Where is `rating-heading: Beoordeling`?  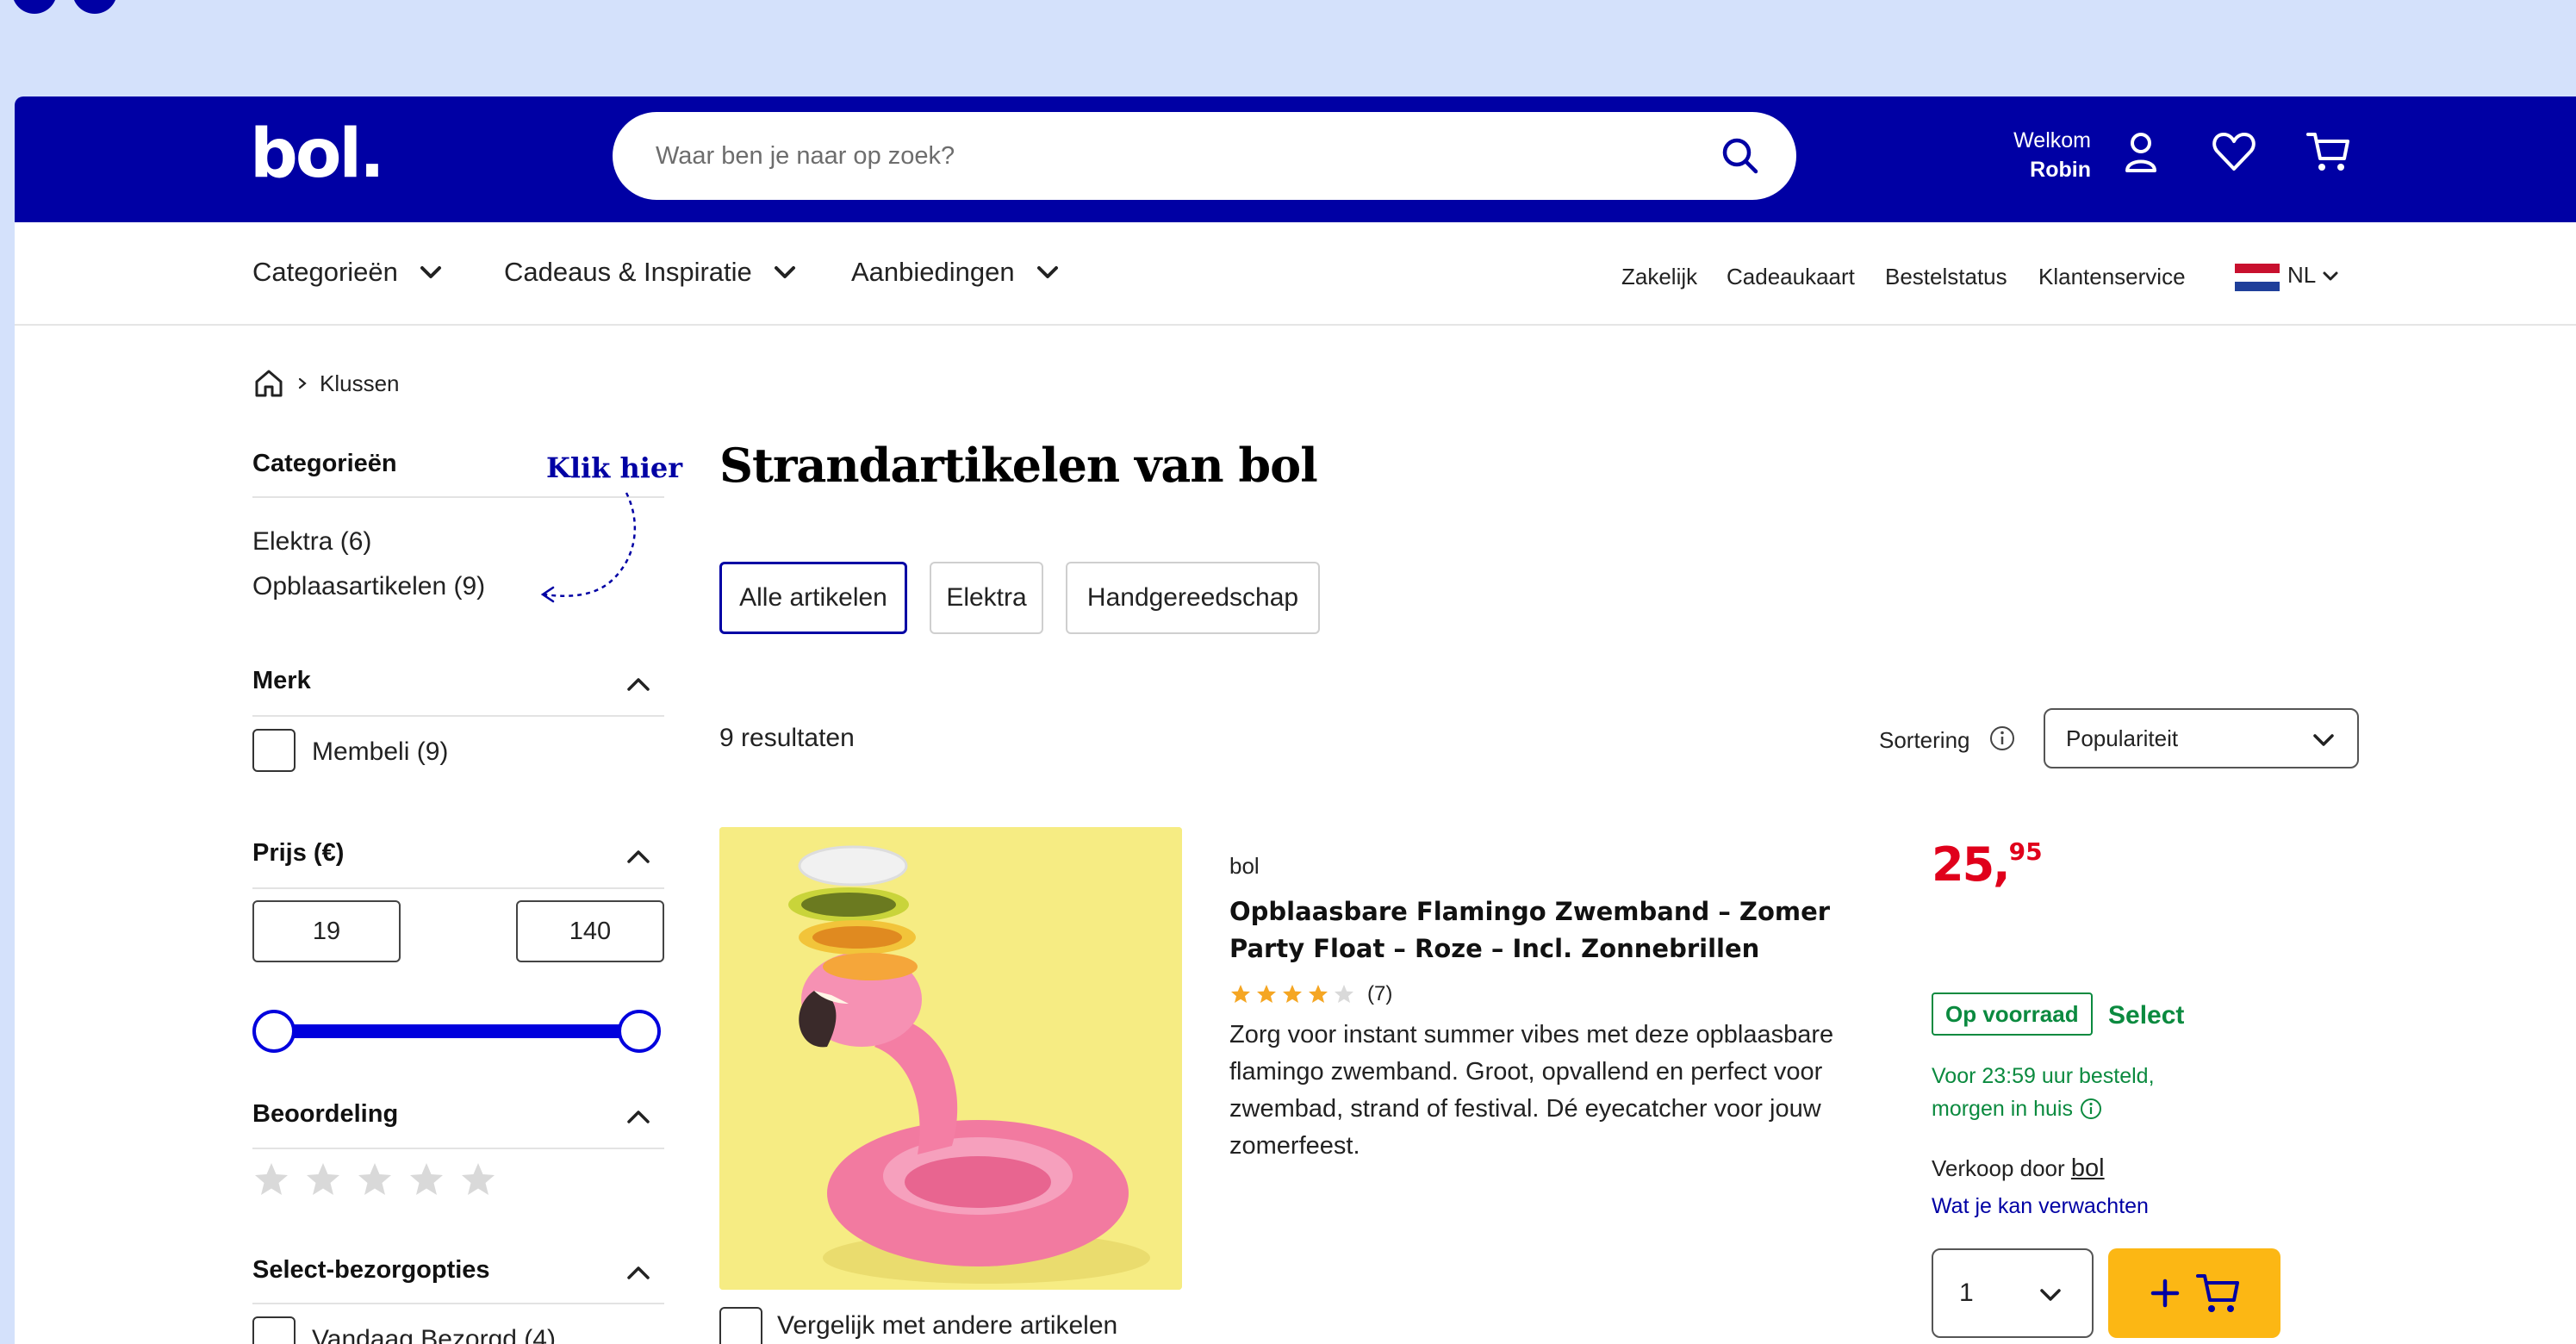 rating-heading: Beoordeling is located at coordinates (326, 1114).